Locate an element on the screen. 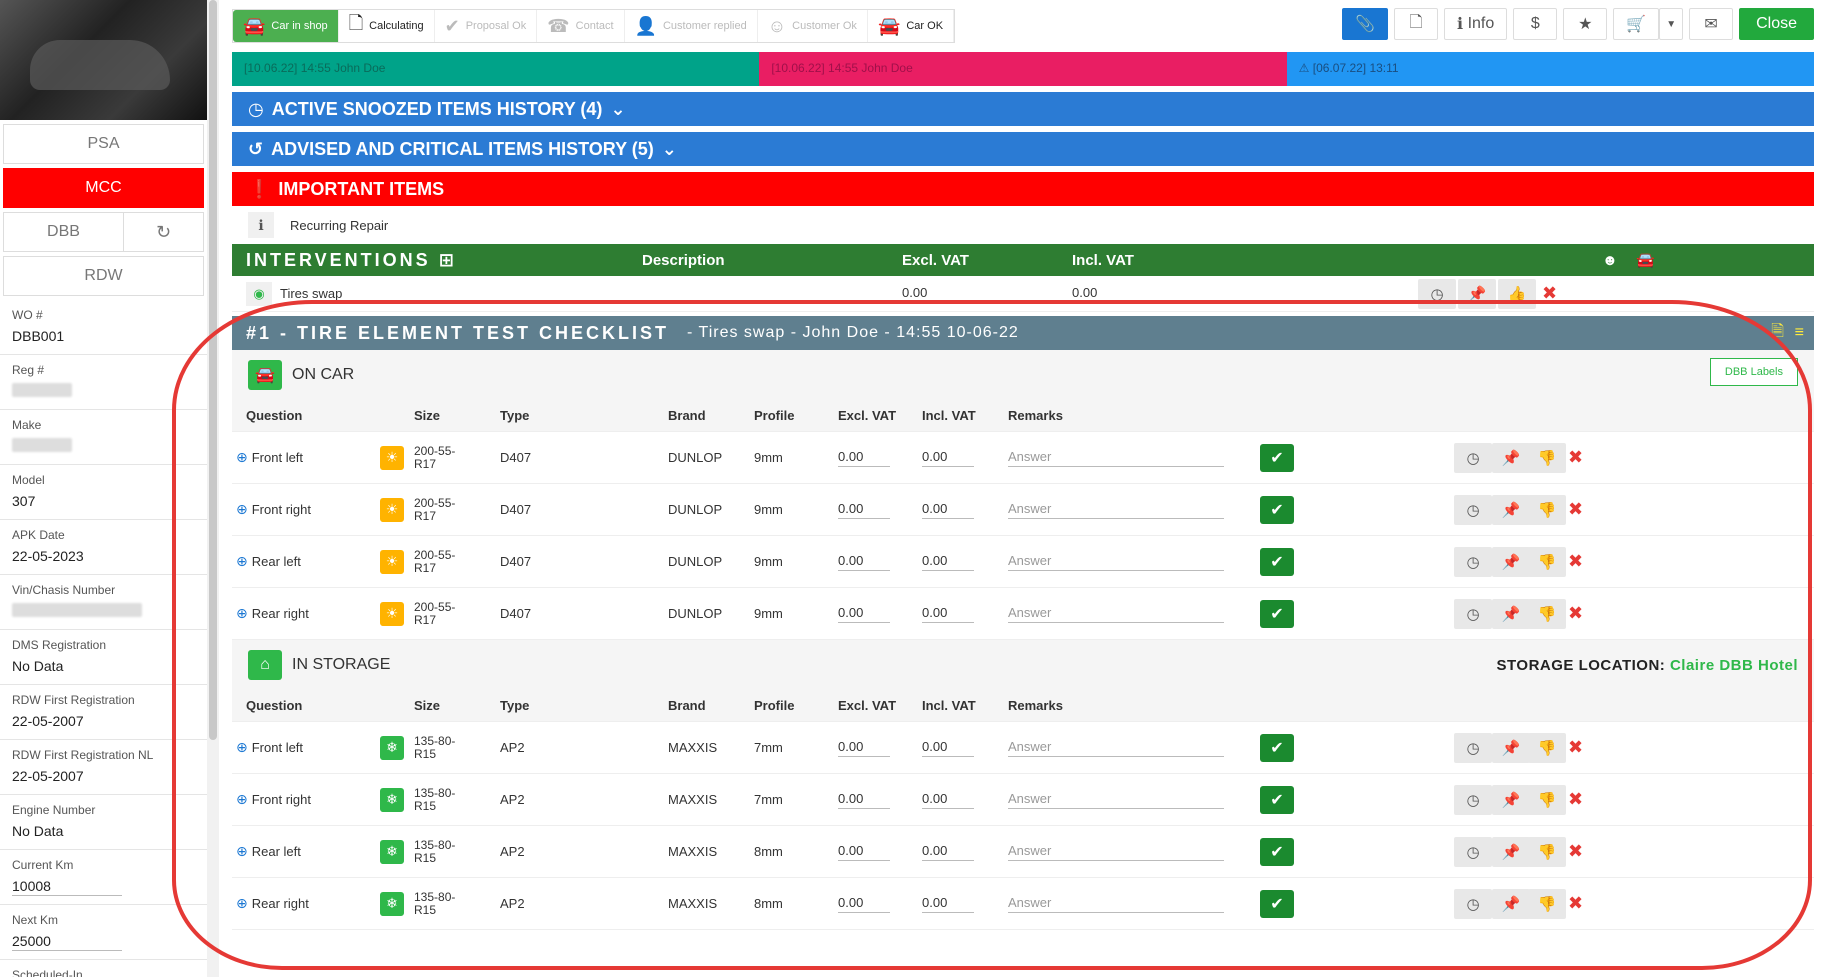 This screenshot has width=1824, height=977. step-car-ok: 🚘 Car OK is located at coordinates (911, 26).